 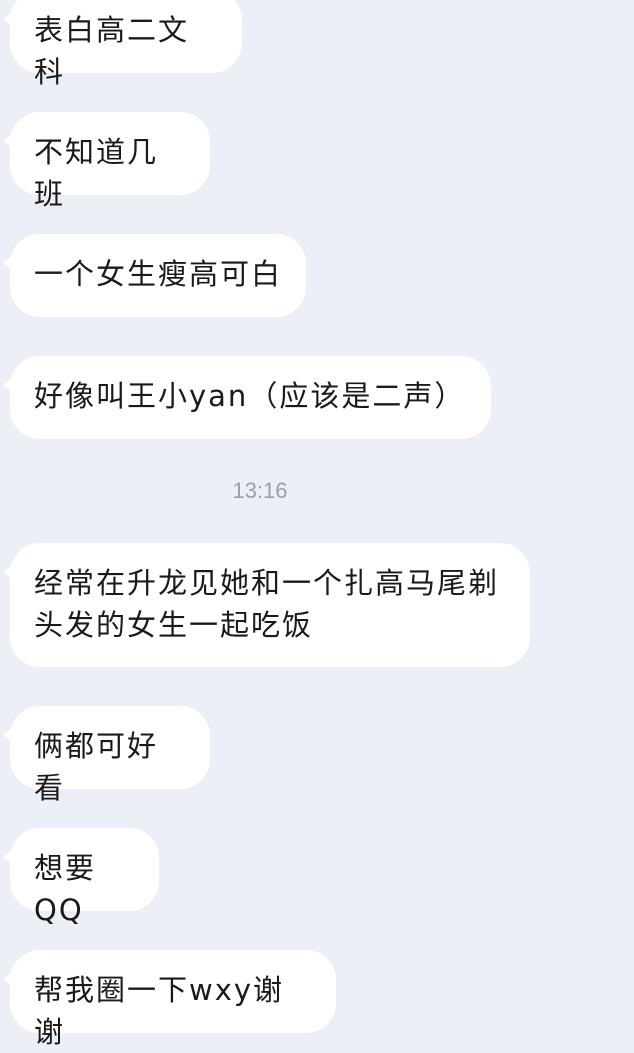 I want to click on message-bubble: 帮我圈一下wxy谢谢, so click(x=169, y=999).